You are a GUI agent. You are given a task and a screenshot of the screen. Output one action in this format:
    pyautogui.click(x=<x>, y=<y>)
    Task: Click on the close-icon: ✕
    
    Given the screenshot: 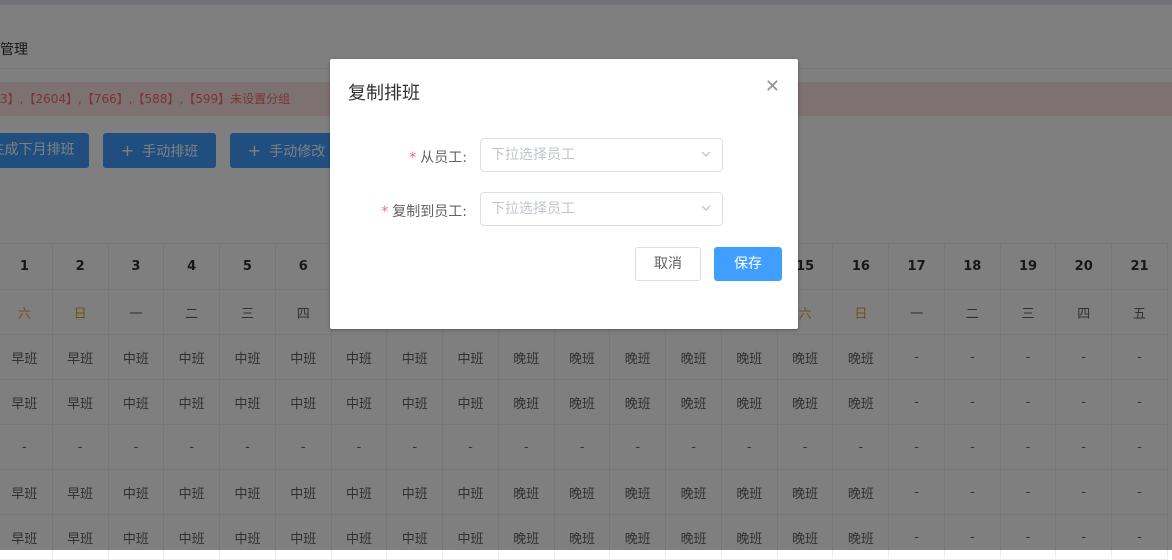 What is the action you would take?
    pyautogui.click(x=772, y=86)
    